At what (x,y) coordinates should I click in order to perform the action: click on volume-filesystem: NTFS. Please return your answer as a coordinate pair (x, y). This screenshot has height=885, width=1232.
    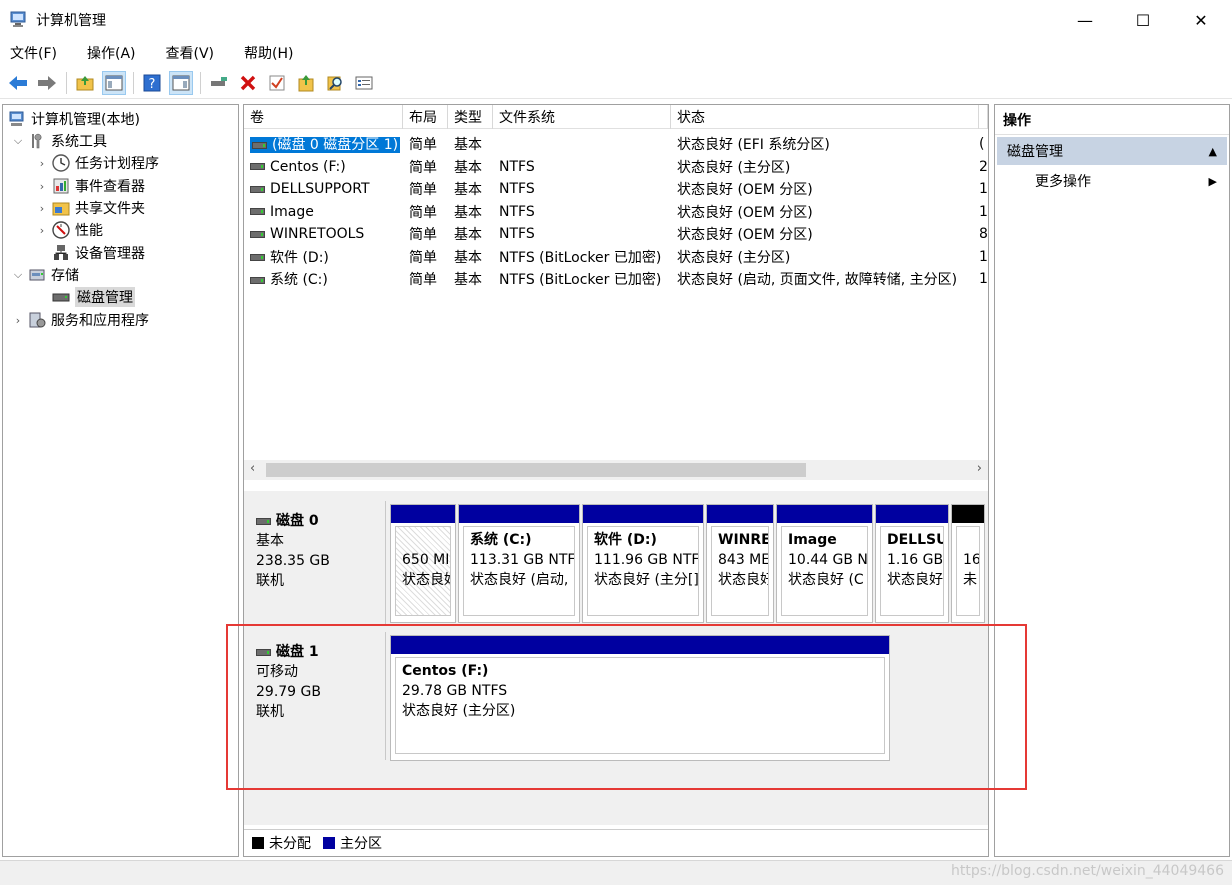
    Looking at the image, I should click on (517, 166).